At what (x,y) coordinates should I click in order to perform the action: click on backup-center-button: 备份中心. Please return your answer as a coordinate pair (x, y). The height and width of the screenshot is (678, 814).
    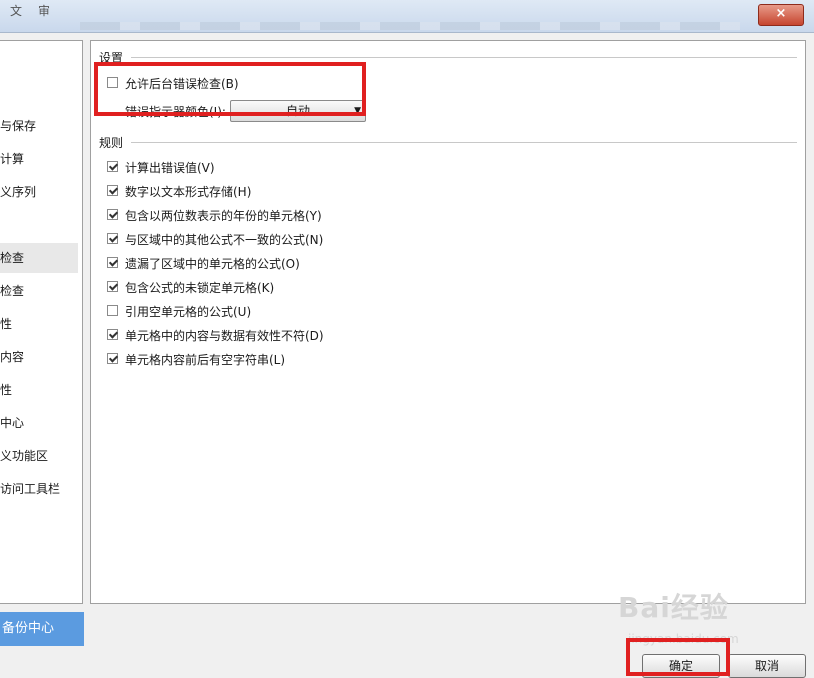
    Looking at the image, I should click on (42, 629).